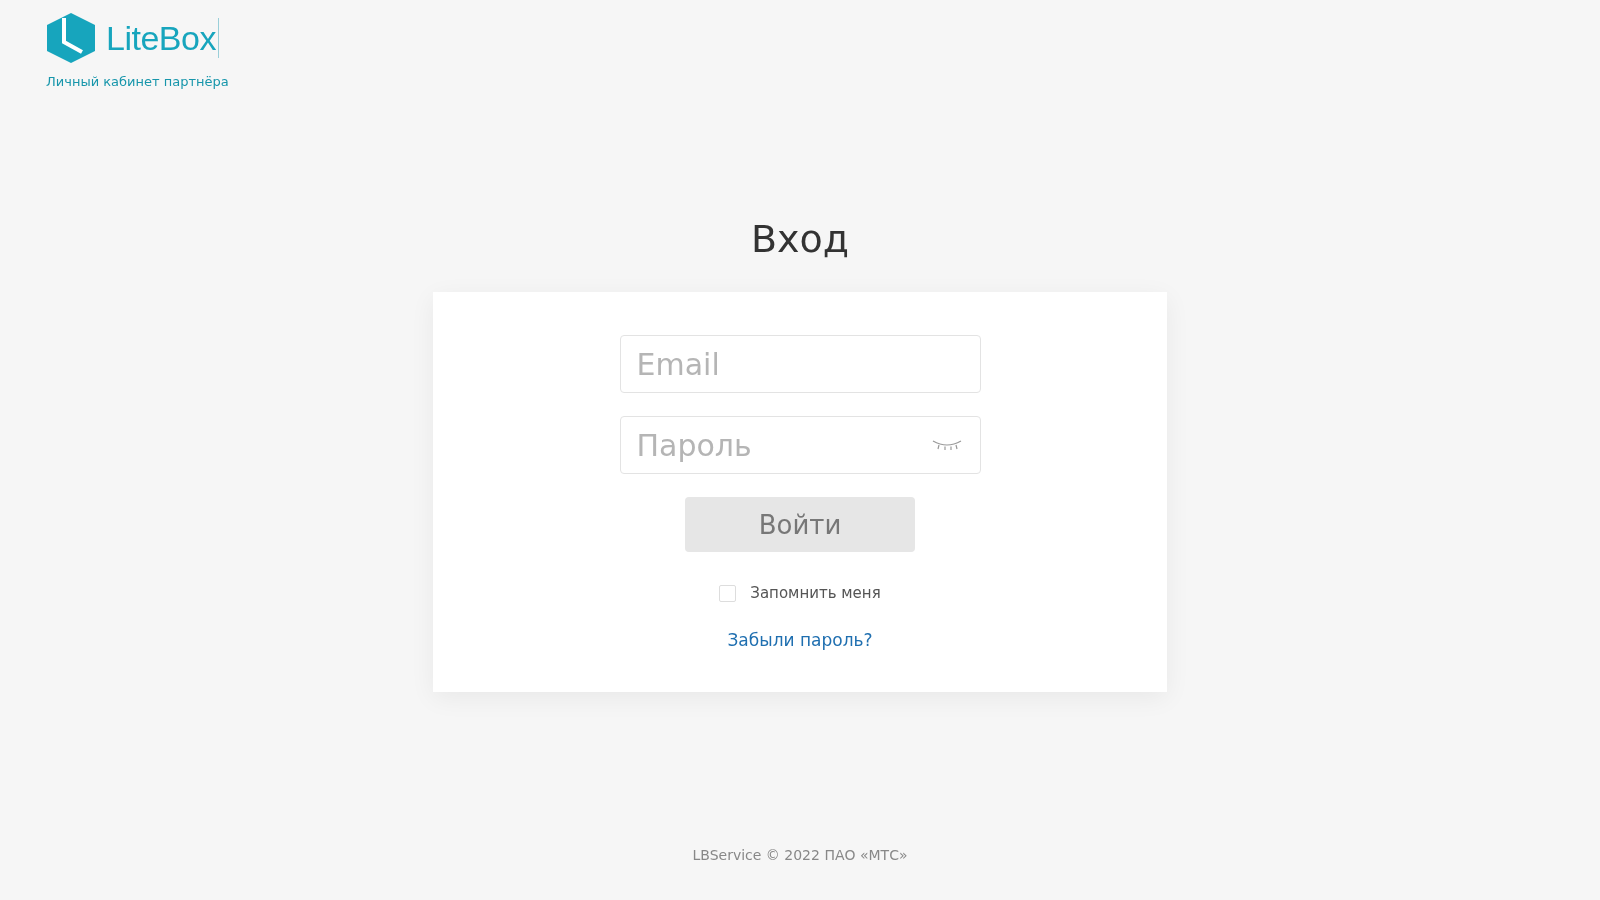 This screenshot has height=900, width=1600. Describe the element at coordinates (800, 445) in the screenshot. I see `password-field: Пароль` at that location.